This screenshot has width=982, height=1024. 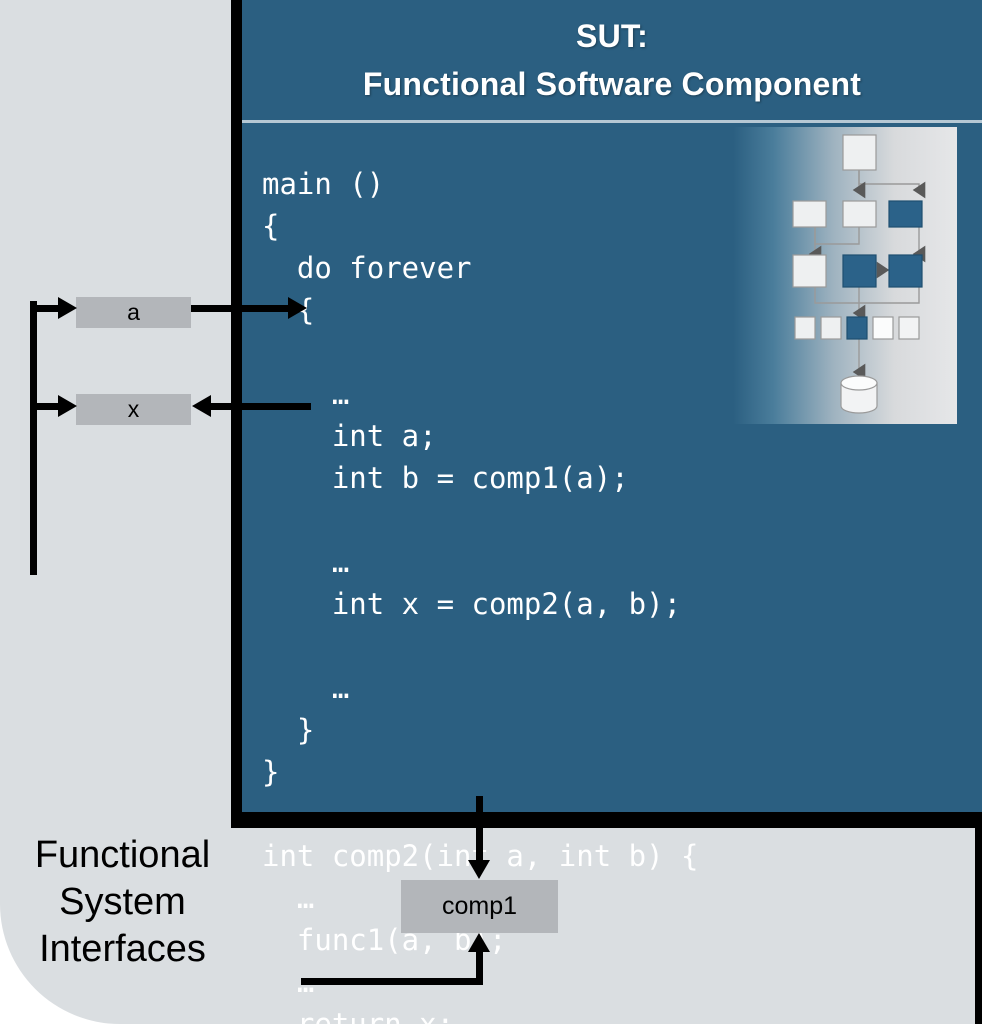 What do you see at coordinates (67, 406) in the screenshot?
I see `arrow-into-x` at bounding box center [67, 406].